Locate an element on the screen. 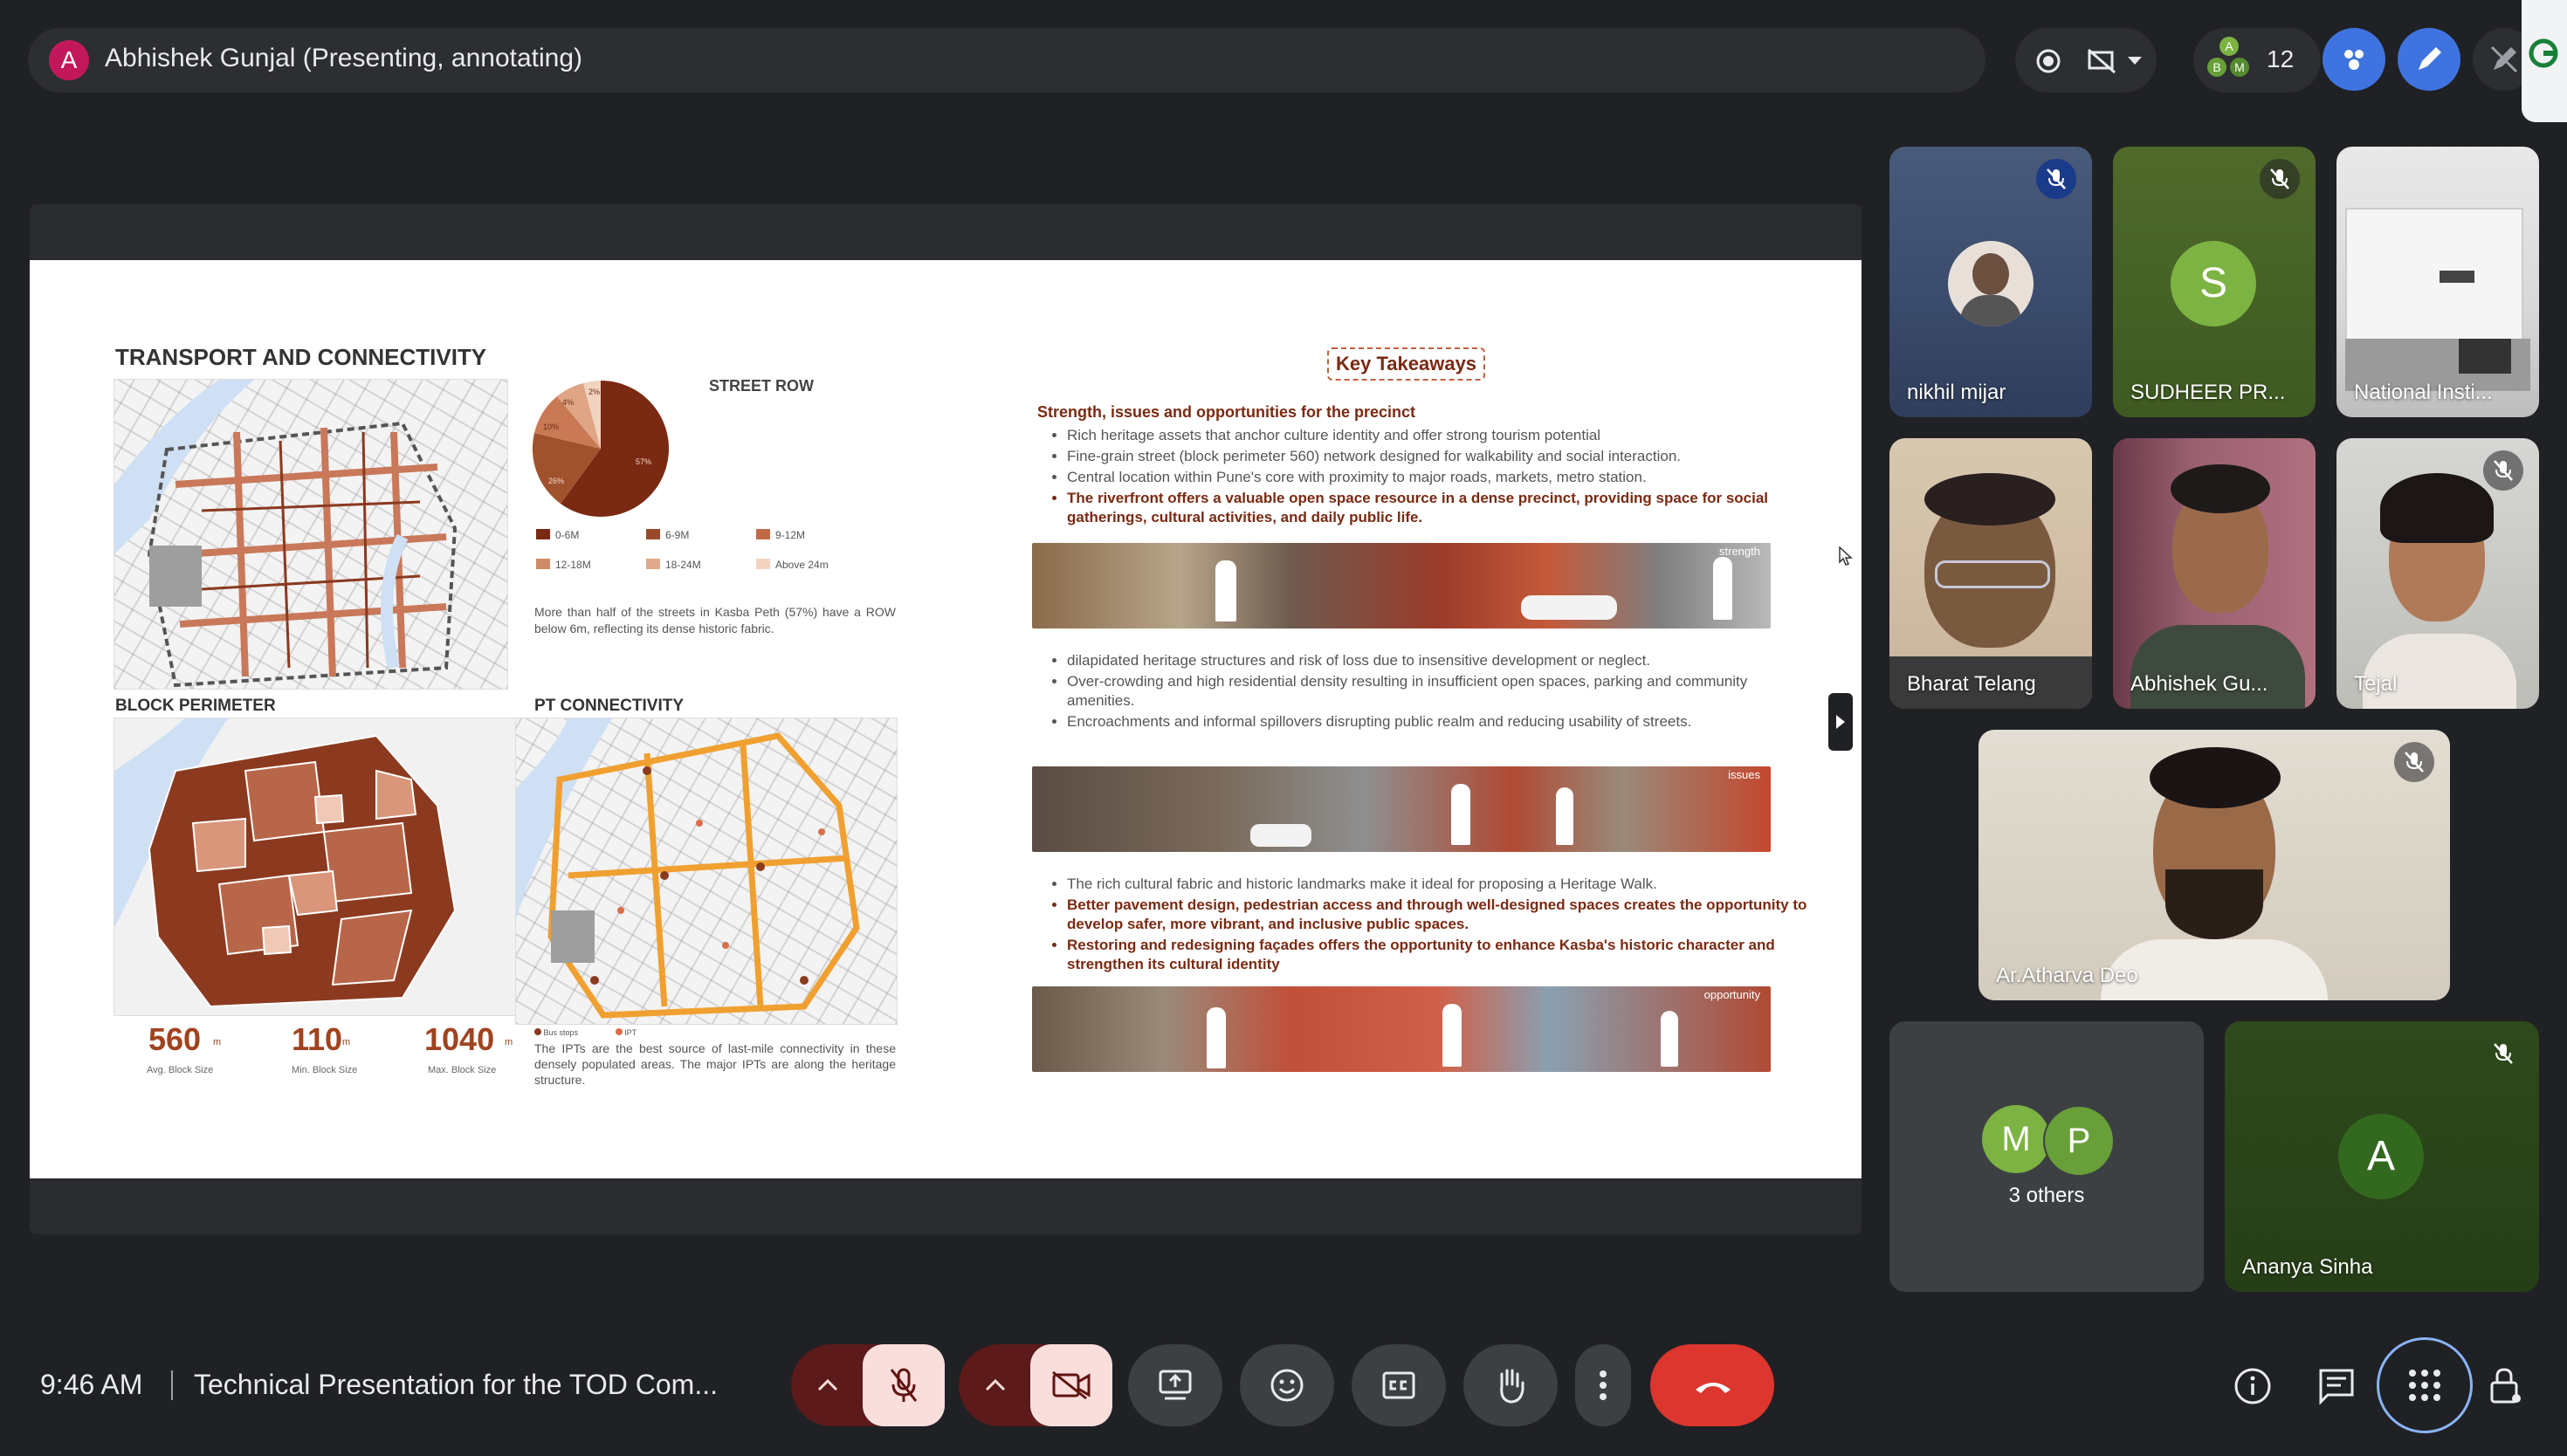 This screenshot has height=1456, width=2567. beard-silhouette is located at coordinates (2214, 904).